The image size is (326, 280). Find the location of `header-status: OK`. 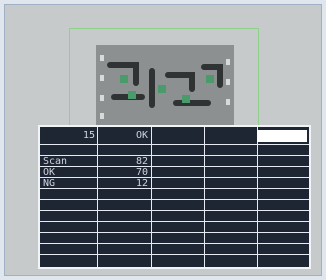

header-status: OK is located at coordinates (141, 135).